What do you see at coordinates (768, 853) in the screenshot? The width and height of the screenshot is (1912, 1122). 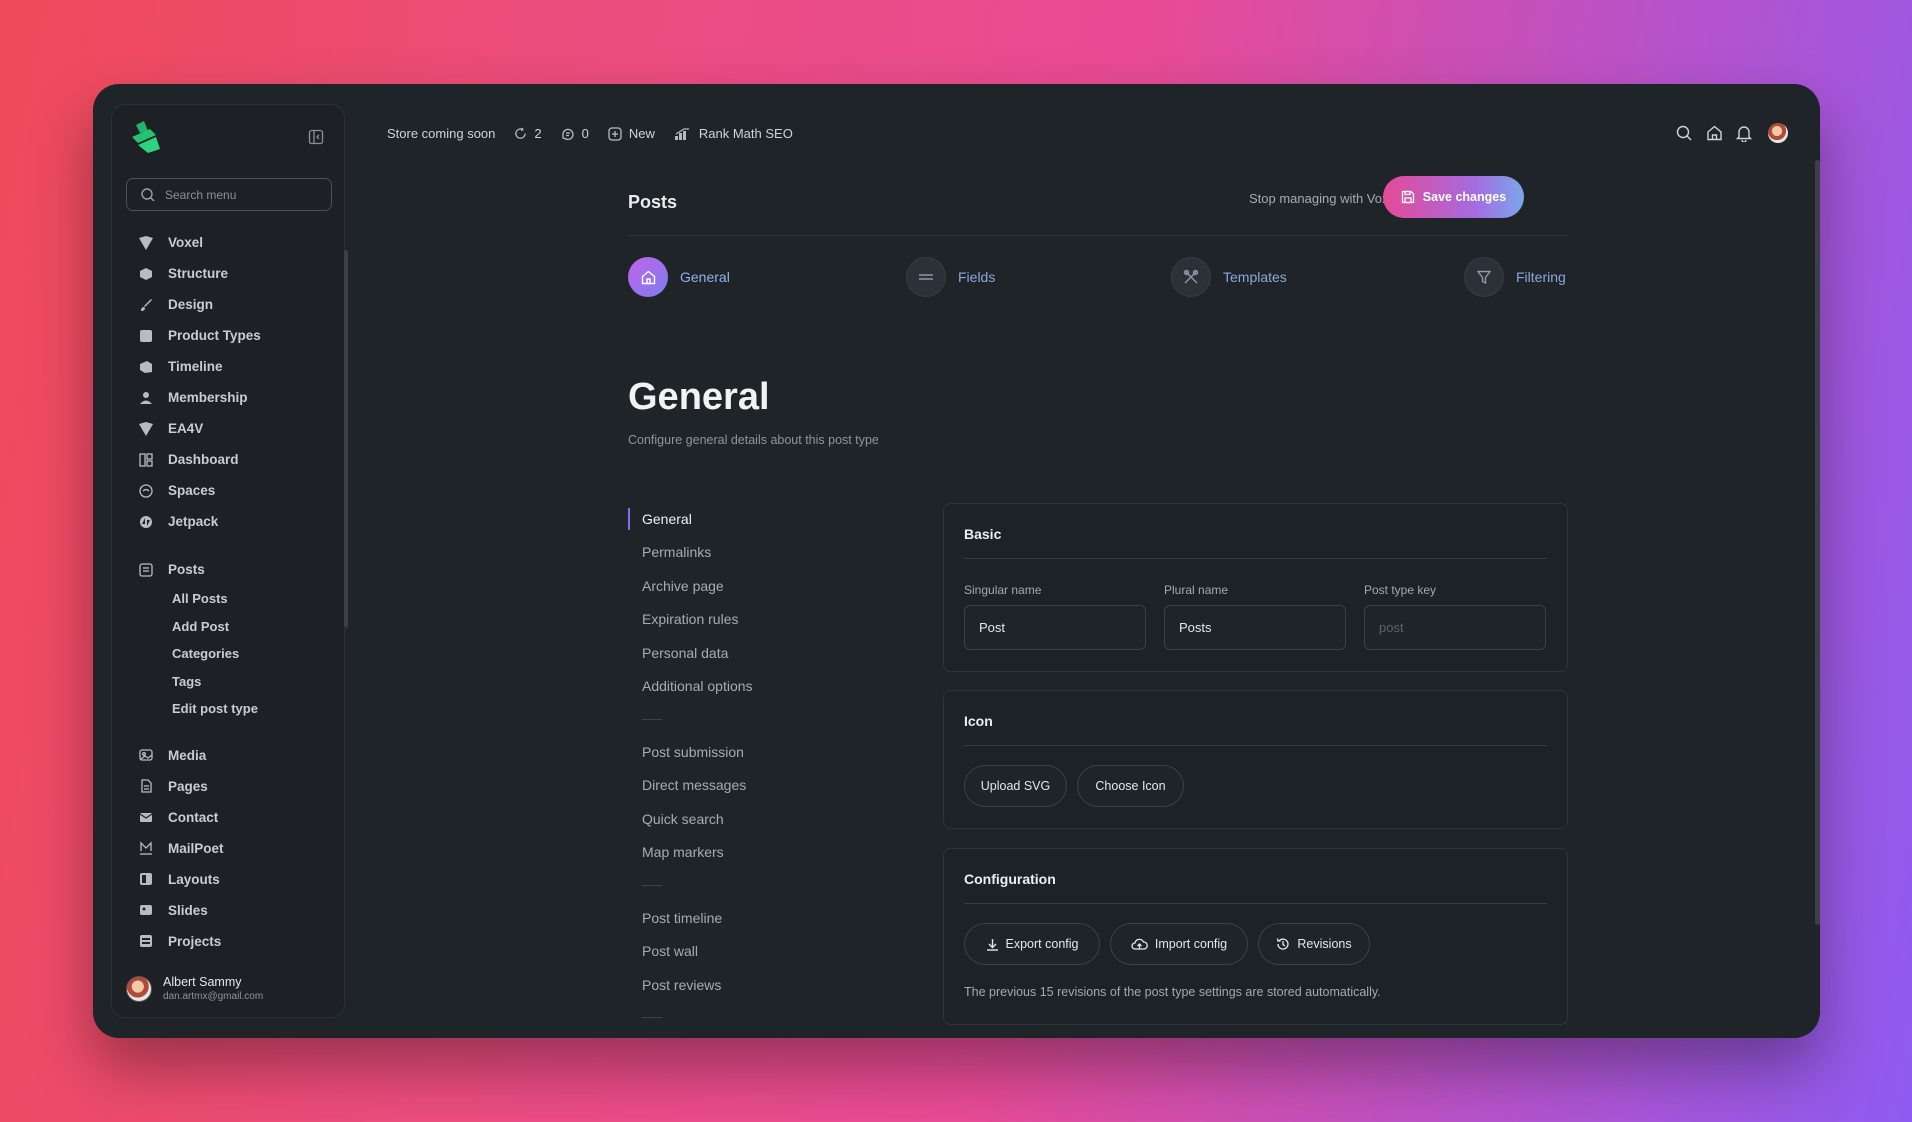 I see `nav-map-markers: Map markers` at bounding box center [768, 853].